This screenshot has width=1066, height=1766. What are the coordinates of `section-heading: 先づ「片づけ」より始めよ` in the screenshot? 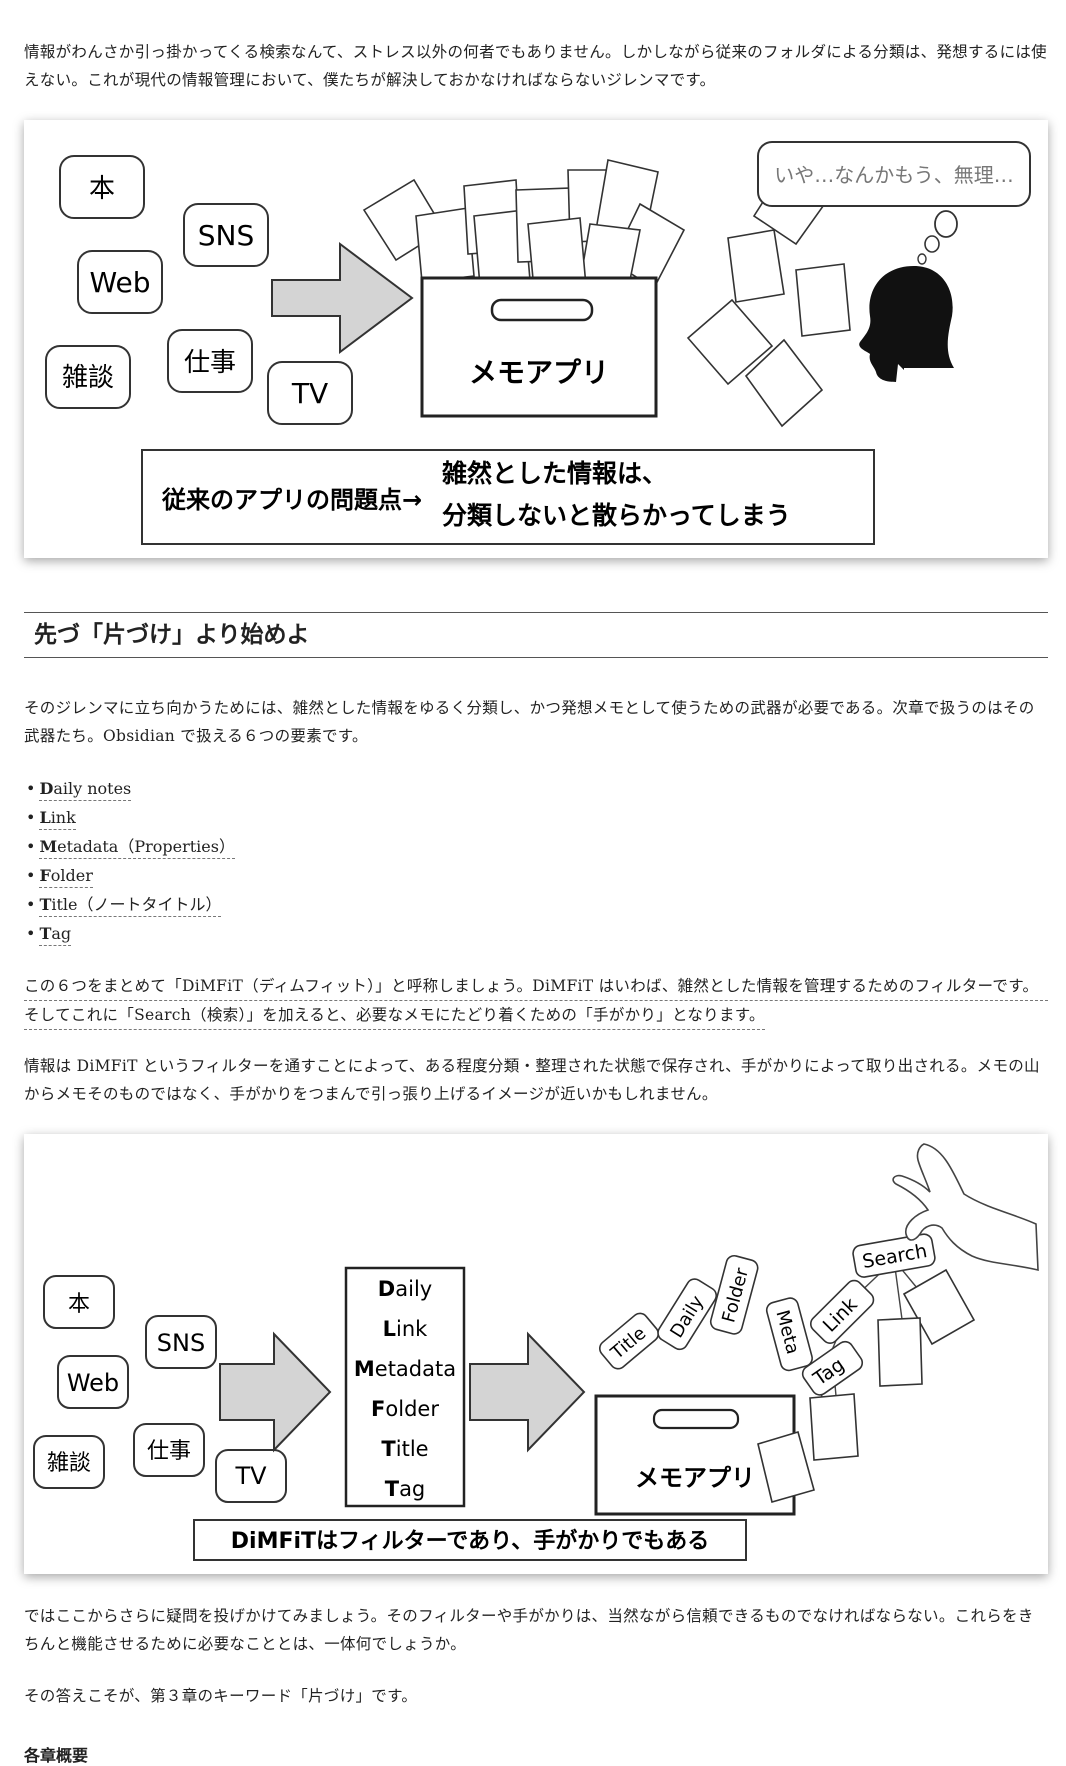 It's located at (536, 635).